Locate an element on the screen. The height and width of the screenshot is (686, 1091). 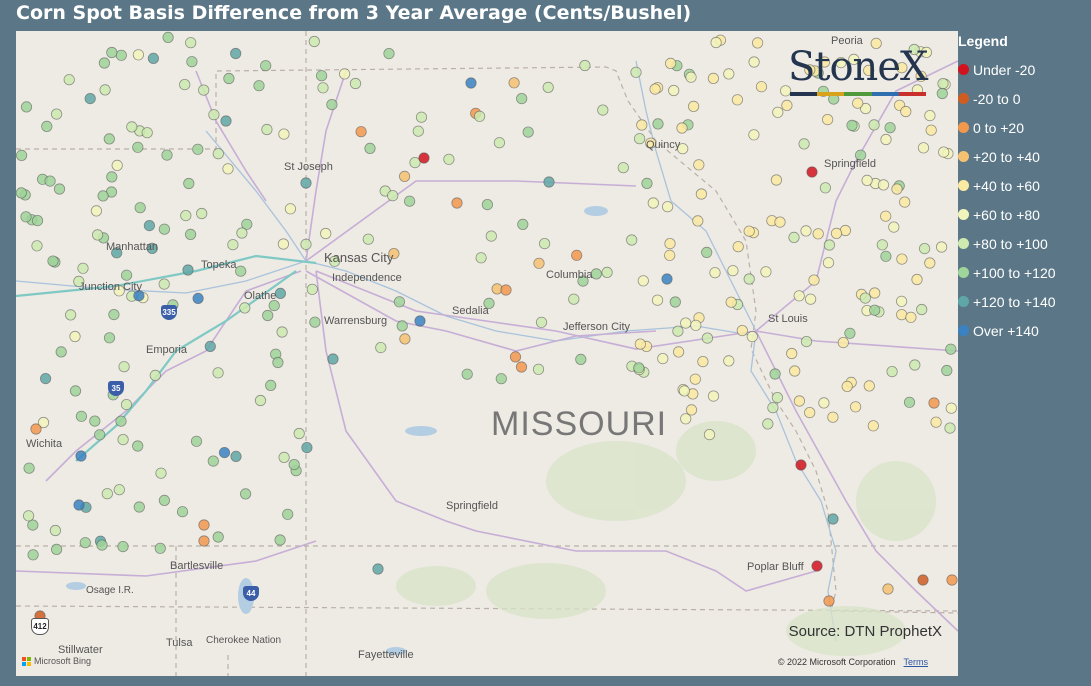
legend-item: +100 to +120 is located at coordinates (1024, 272).